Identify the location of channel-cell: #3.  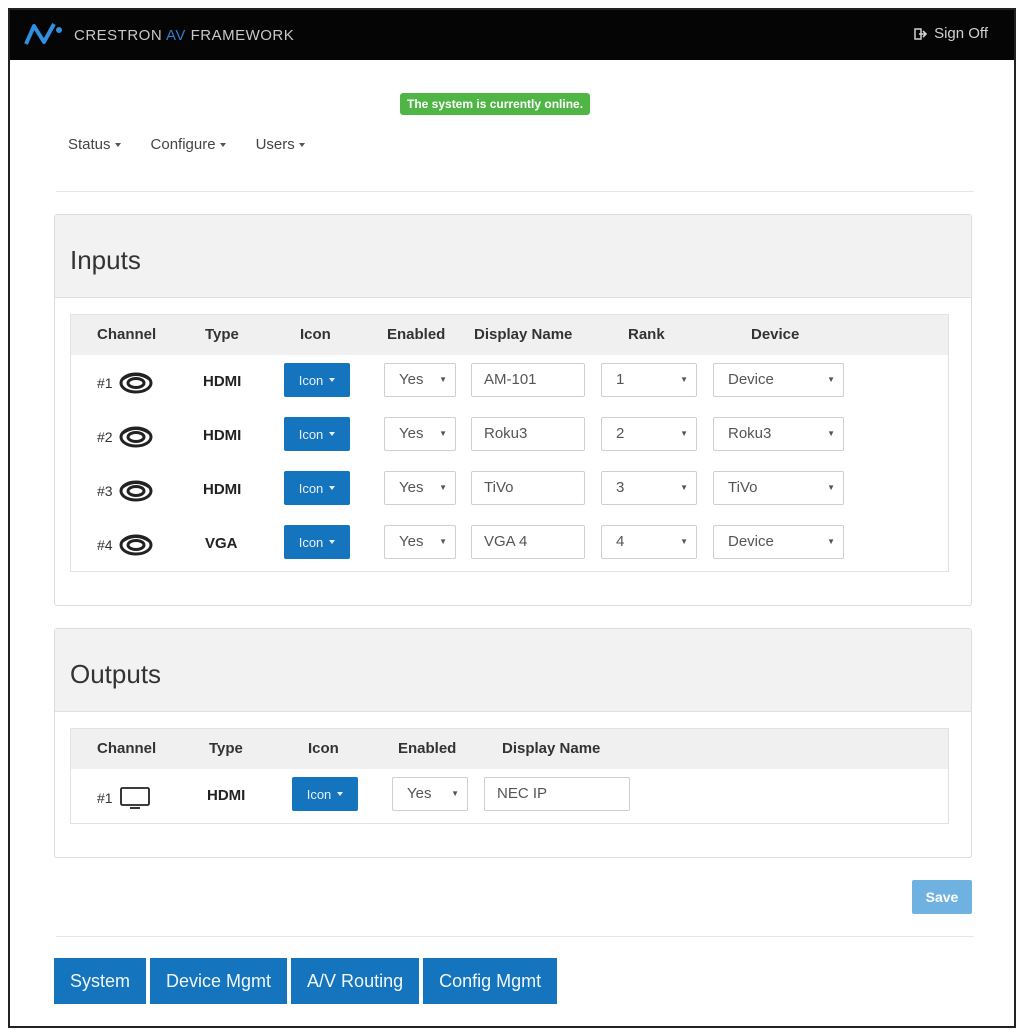
(125, 491).